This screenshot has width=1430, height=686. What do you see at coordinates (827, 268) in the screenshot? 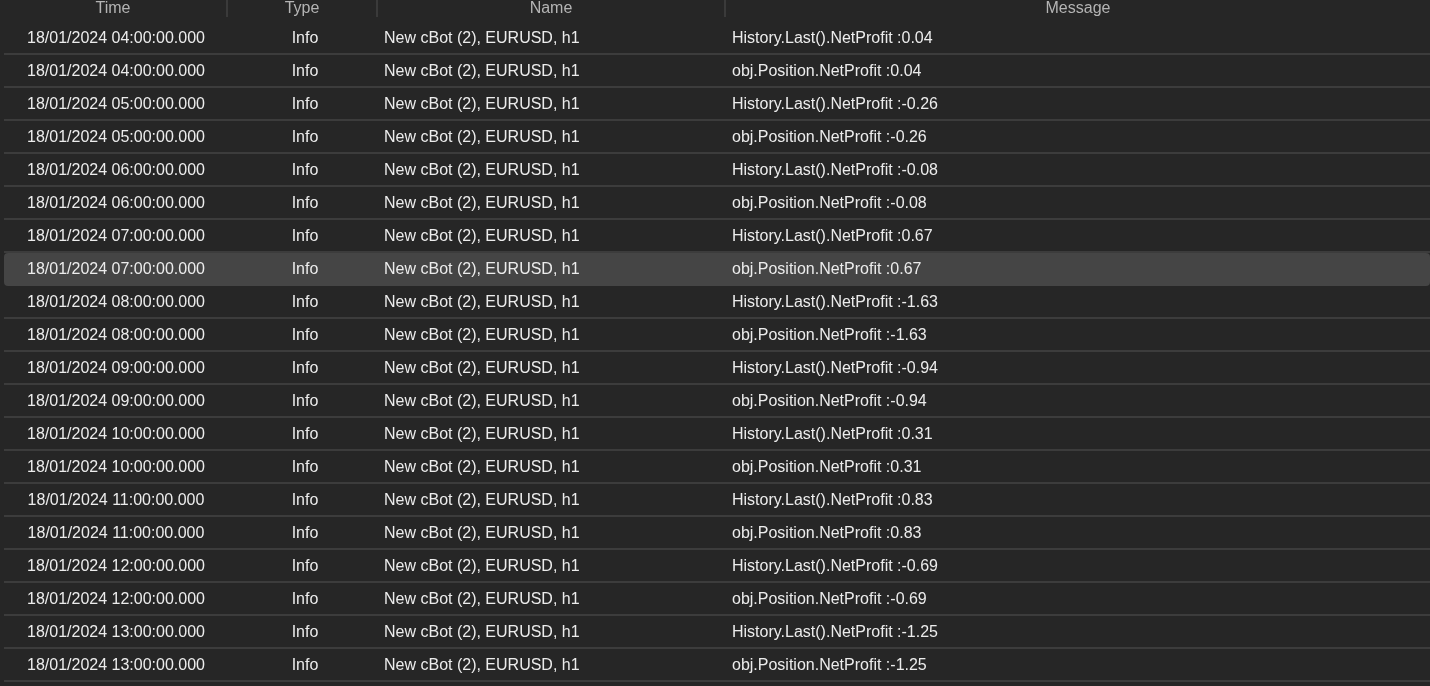
I see `message-cell: obj.Position.NetProfit :0.67` at bounding box center [827, 268].